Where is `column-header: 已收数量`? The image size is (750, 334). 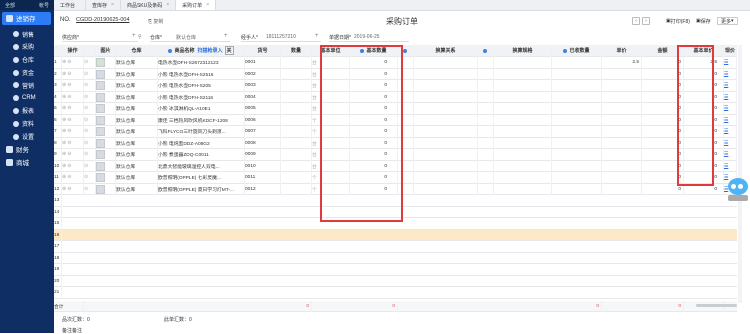
column-header: 已收数量 is located at coordinates (577, 51).